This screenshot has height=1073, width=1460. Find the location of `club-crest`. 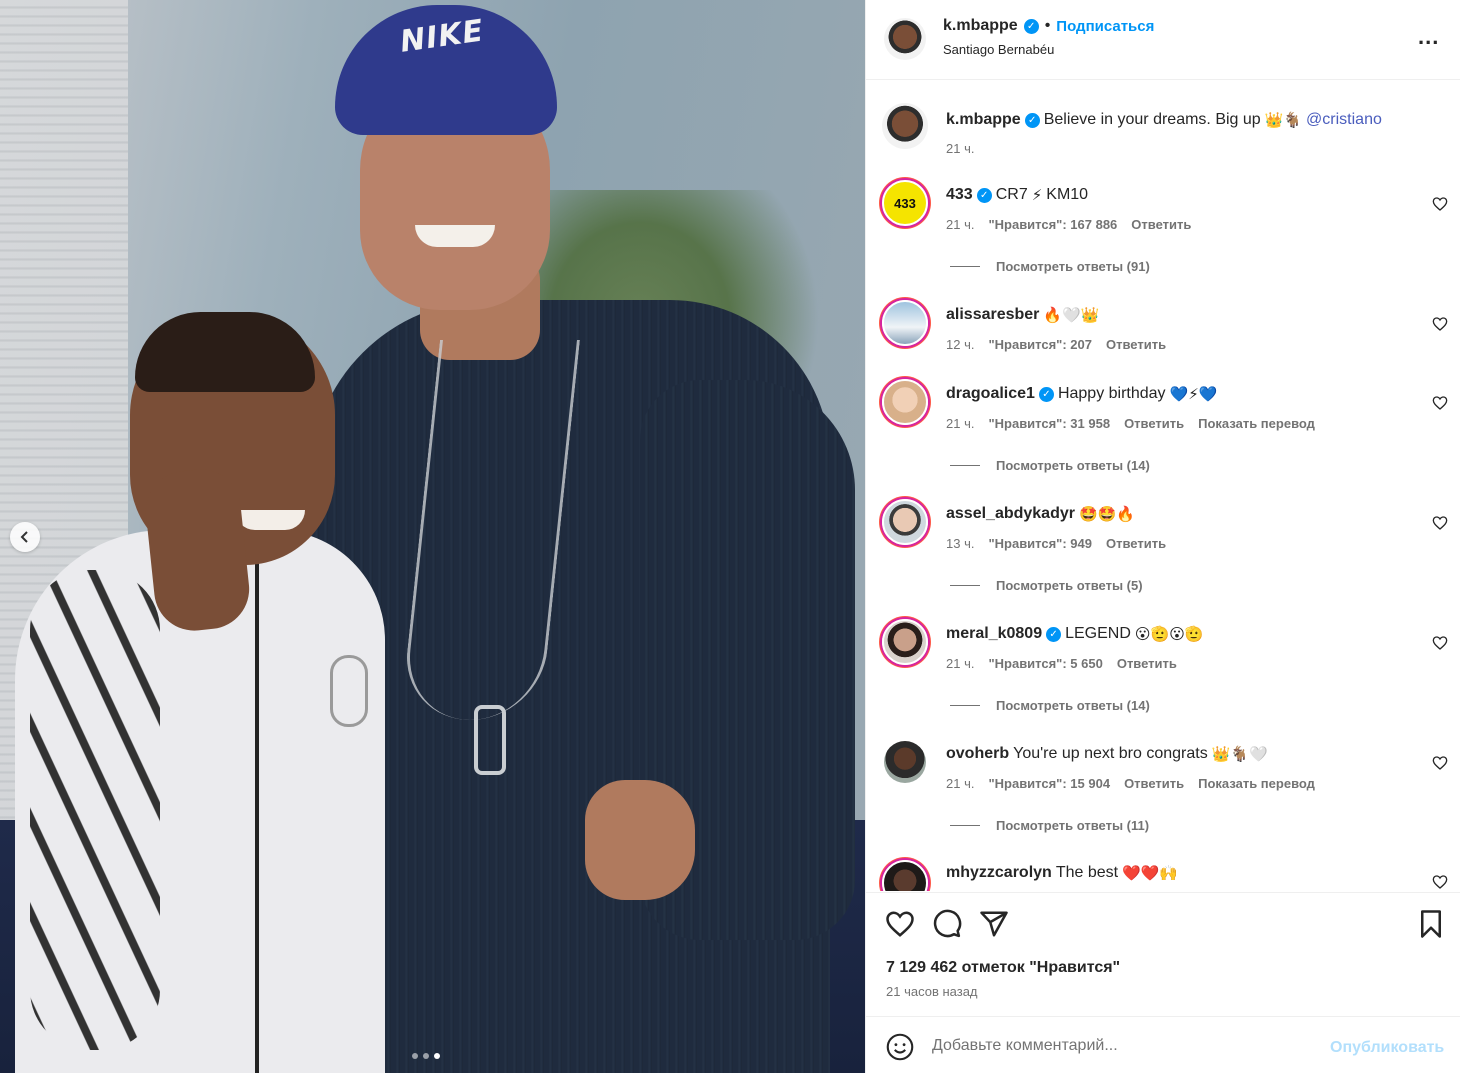

club-crest is located at coordinates (349, 691).